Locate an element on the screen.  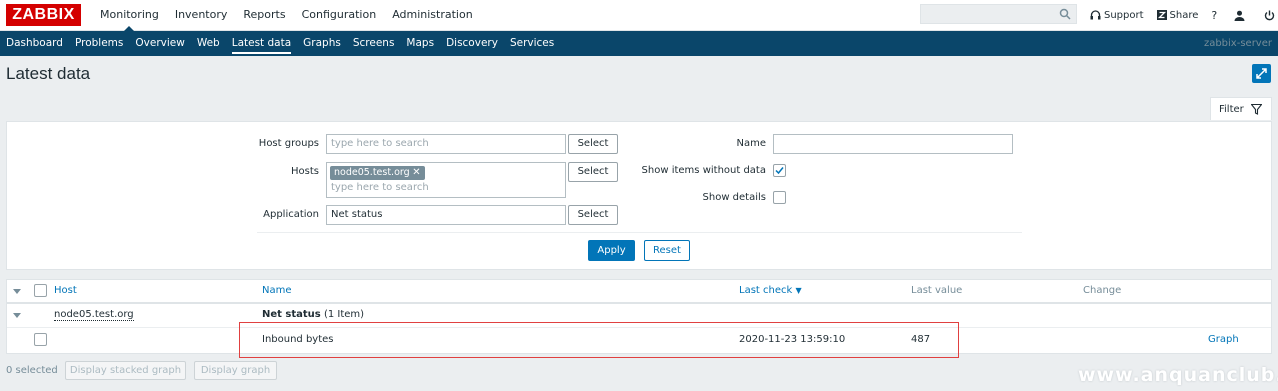
fullscreen-button is located at coordinates (1261, 73).